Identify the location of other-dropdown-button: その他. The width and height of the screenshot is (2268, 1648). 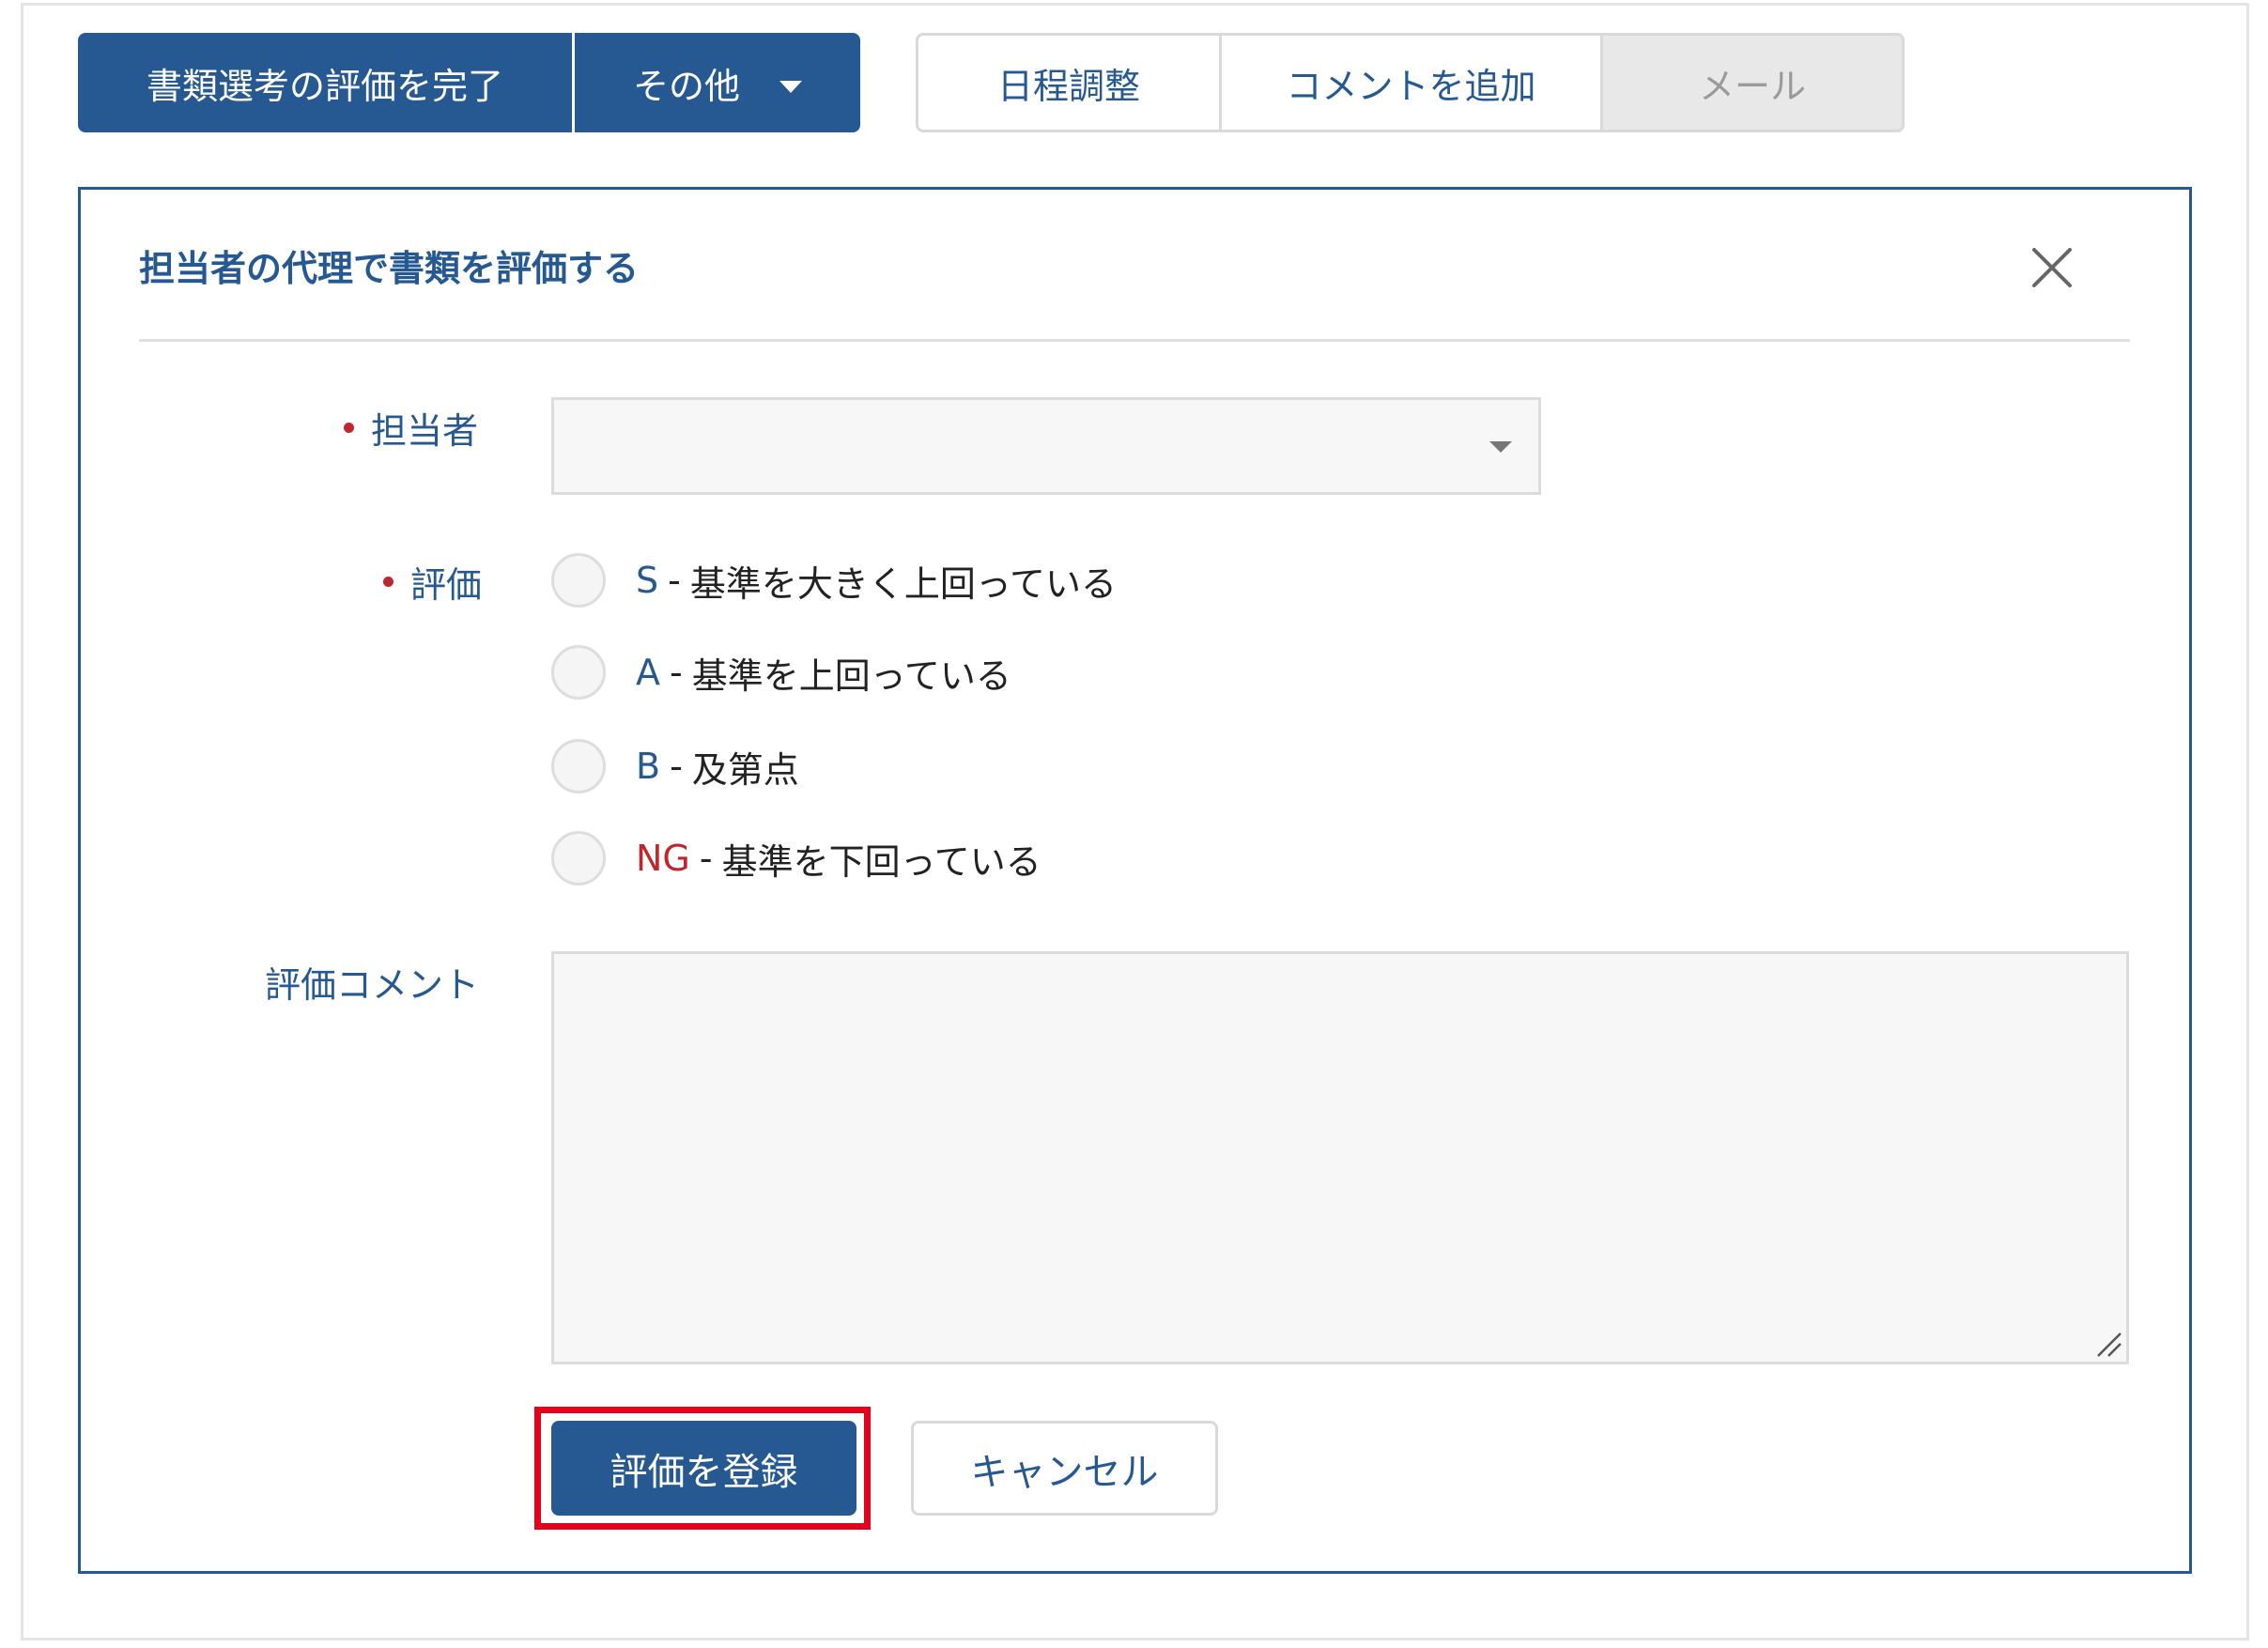
(718, 83).